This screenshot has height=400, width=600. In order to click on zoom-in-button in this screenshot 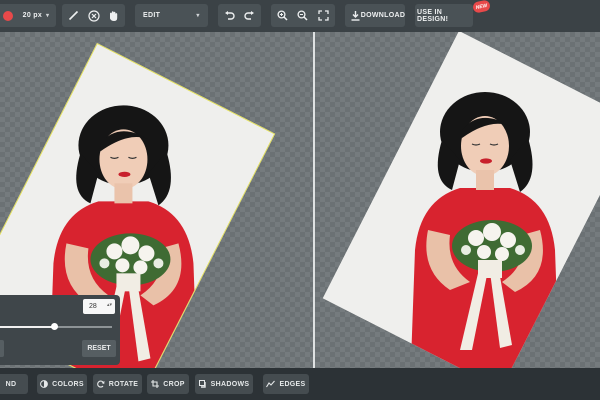, I will do `click(282, 15)`.